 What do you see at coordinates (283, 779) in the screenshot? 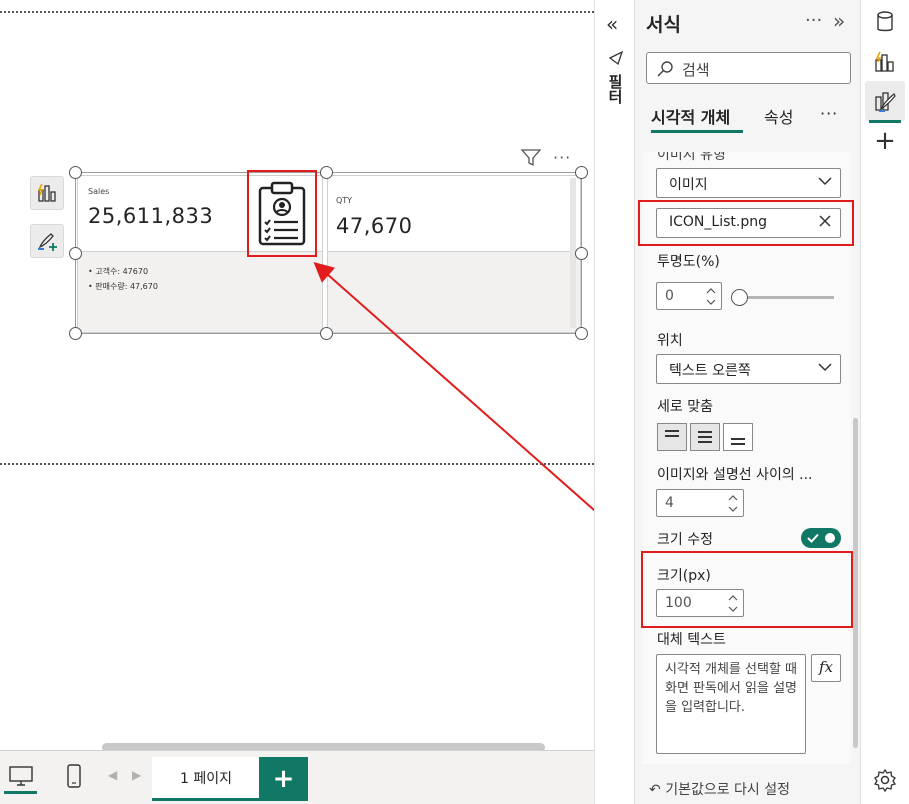
I see `add-page-button: +` at bounding box center [283, 779].